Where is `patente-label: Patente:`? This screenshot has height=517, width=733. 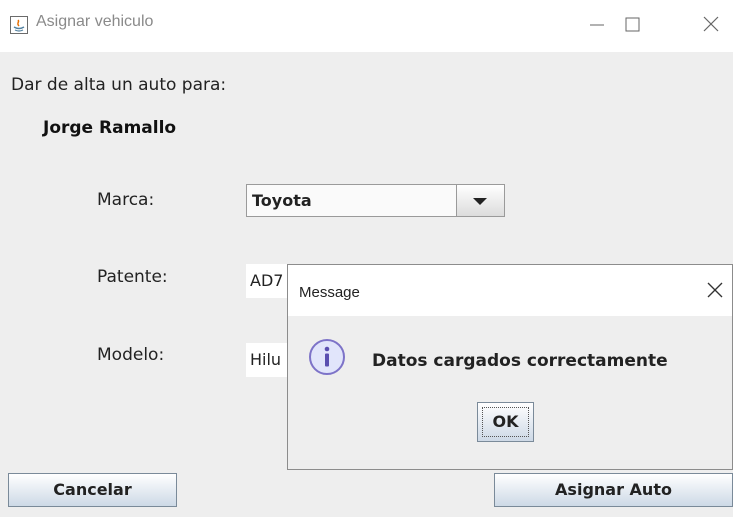
patente-label: Patente: is located at coordinates (132, 277).